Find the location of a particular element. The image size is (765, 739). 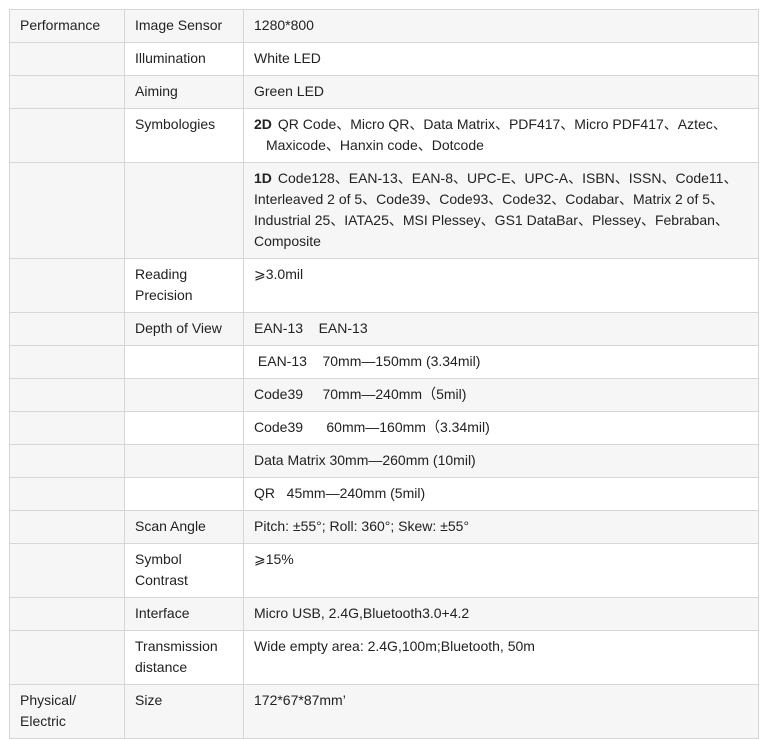

symbology-1d-label: 1D is located at coordinates (263, 178).